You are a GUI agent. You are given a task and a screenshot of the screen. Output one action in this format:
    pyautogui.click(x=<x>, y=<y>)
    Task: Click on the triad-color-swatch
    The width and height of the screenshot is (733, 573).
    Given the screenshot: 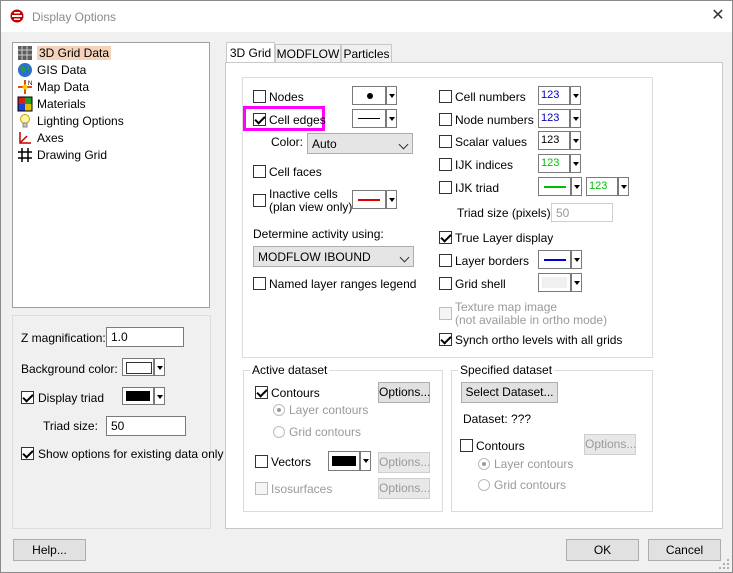 What is the action you would take?
    pyautogui.click(x=138, y=396)
    